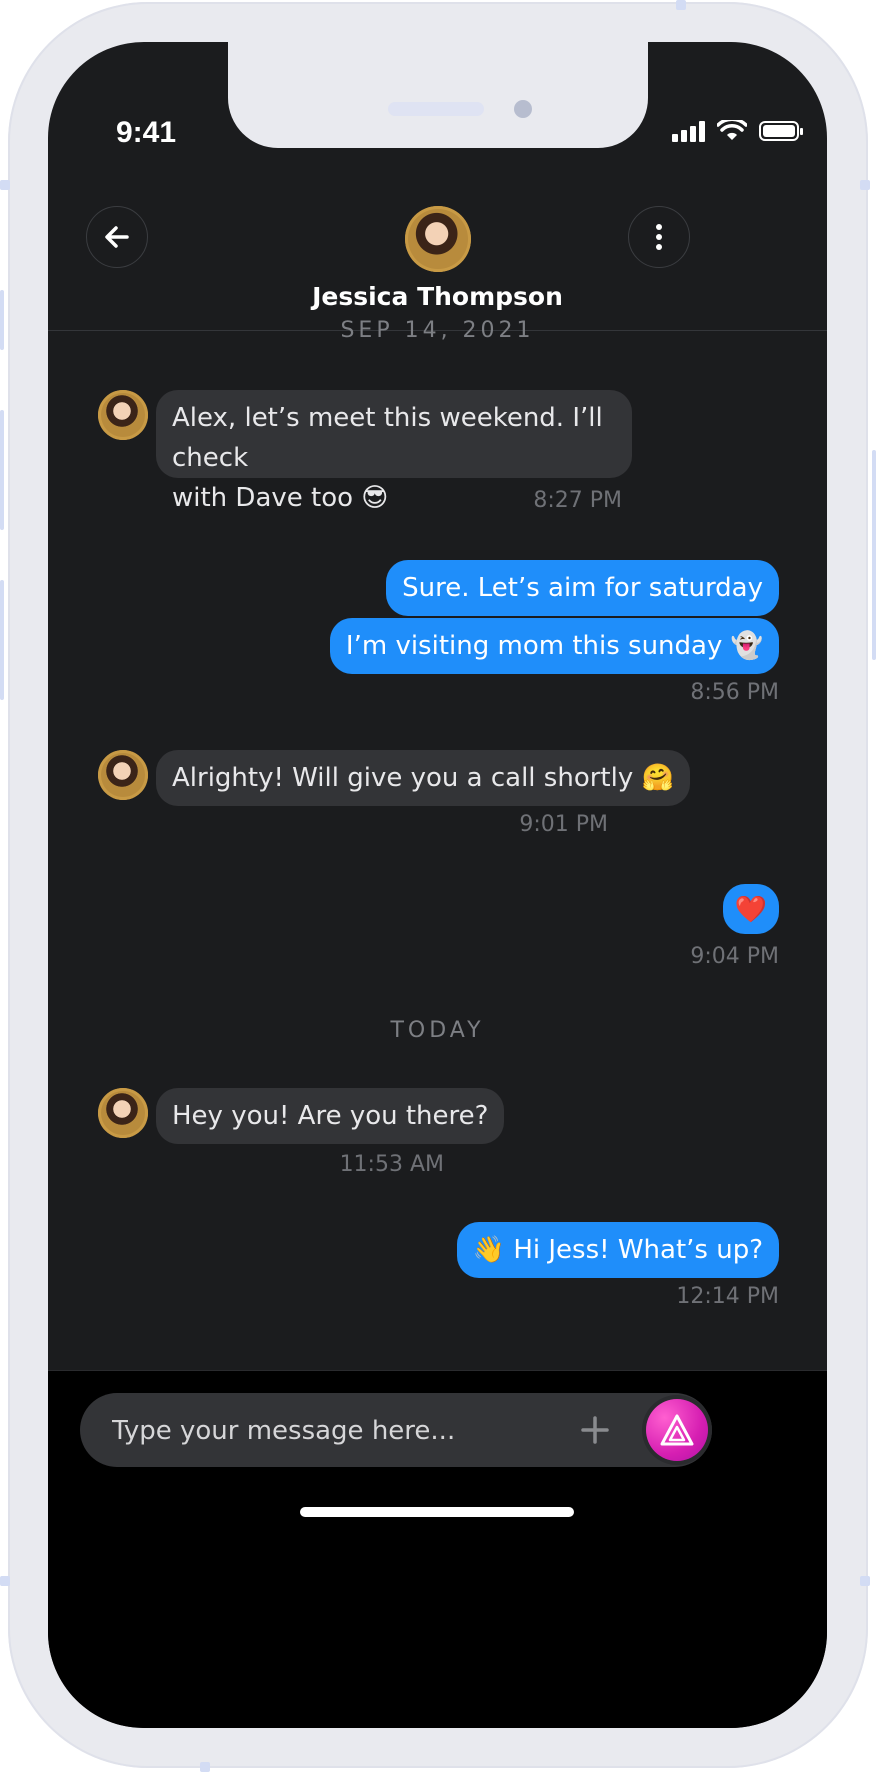 This screenshot has width=876, height=1772. I want to click on outgoing-message: 👋 Hi Jess! What’s up?, so click(617, 1250).